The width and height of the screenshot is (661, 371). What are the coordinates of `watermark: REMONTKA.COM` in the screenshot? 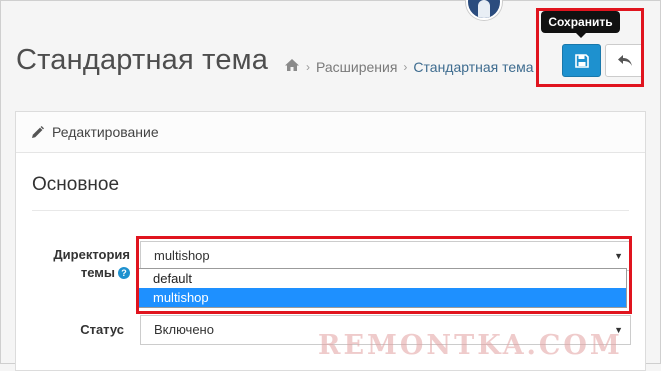 It's located at (470, 345).